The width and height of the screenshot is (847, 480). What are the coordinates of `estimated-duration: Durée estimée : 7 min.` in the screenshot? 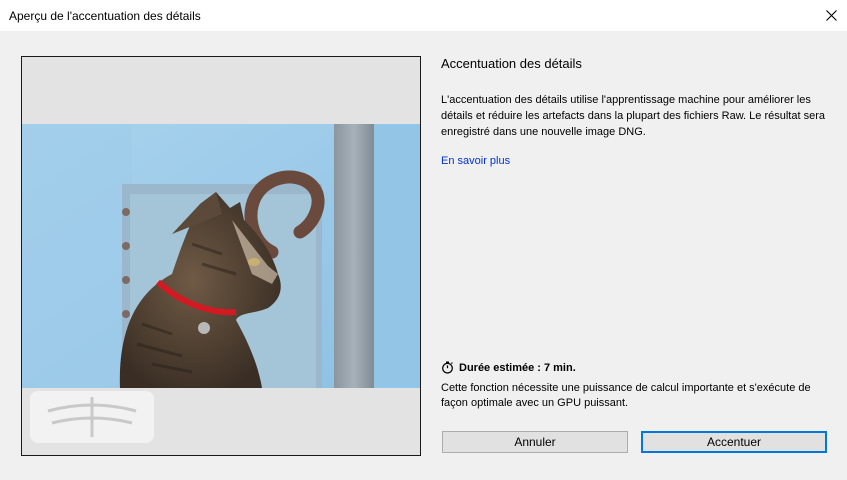 It's located at (508, 367).